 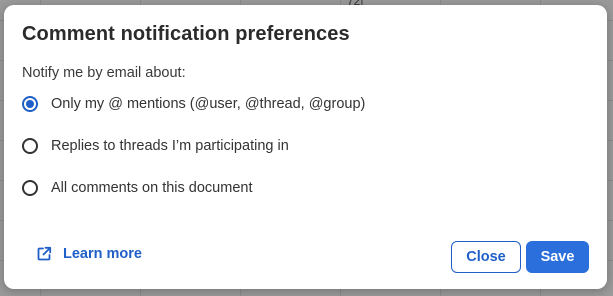 I want to click on learn-more-link: Learn more, so click(x=89, y=254).